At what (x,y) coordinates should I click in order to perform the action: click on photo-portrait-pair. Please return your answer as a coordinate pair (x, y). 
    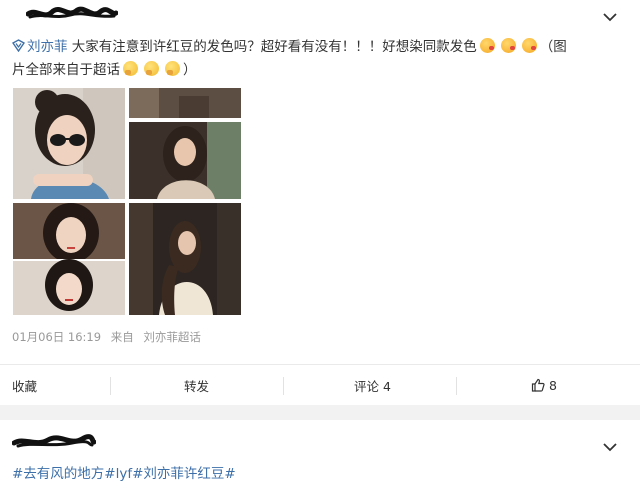
    Looking at the image, I should click on (69, 259).